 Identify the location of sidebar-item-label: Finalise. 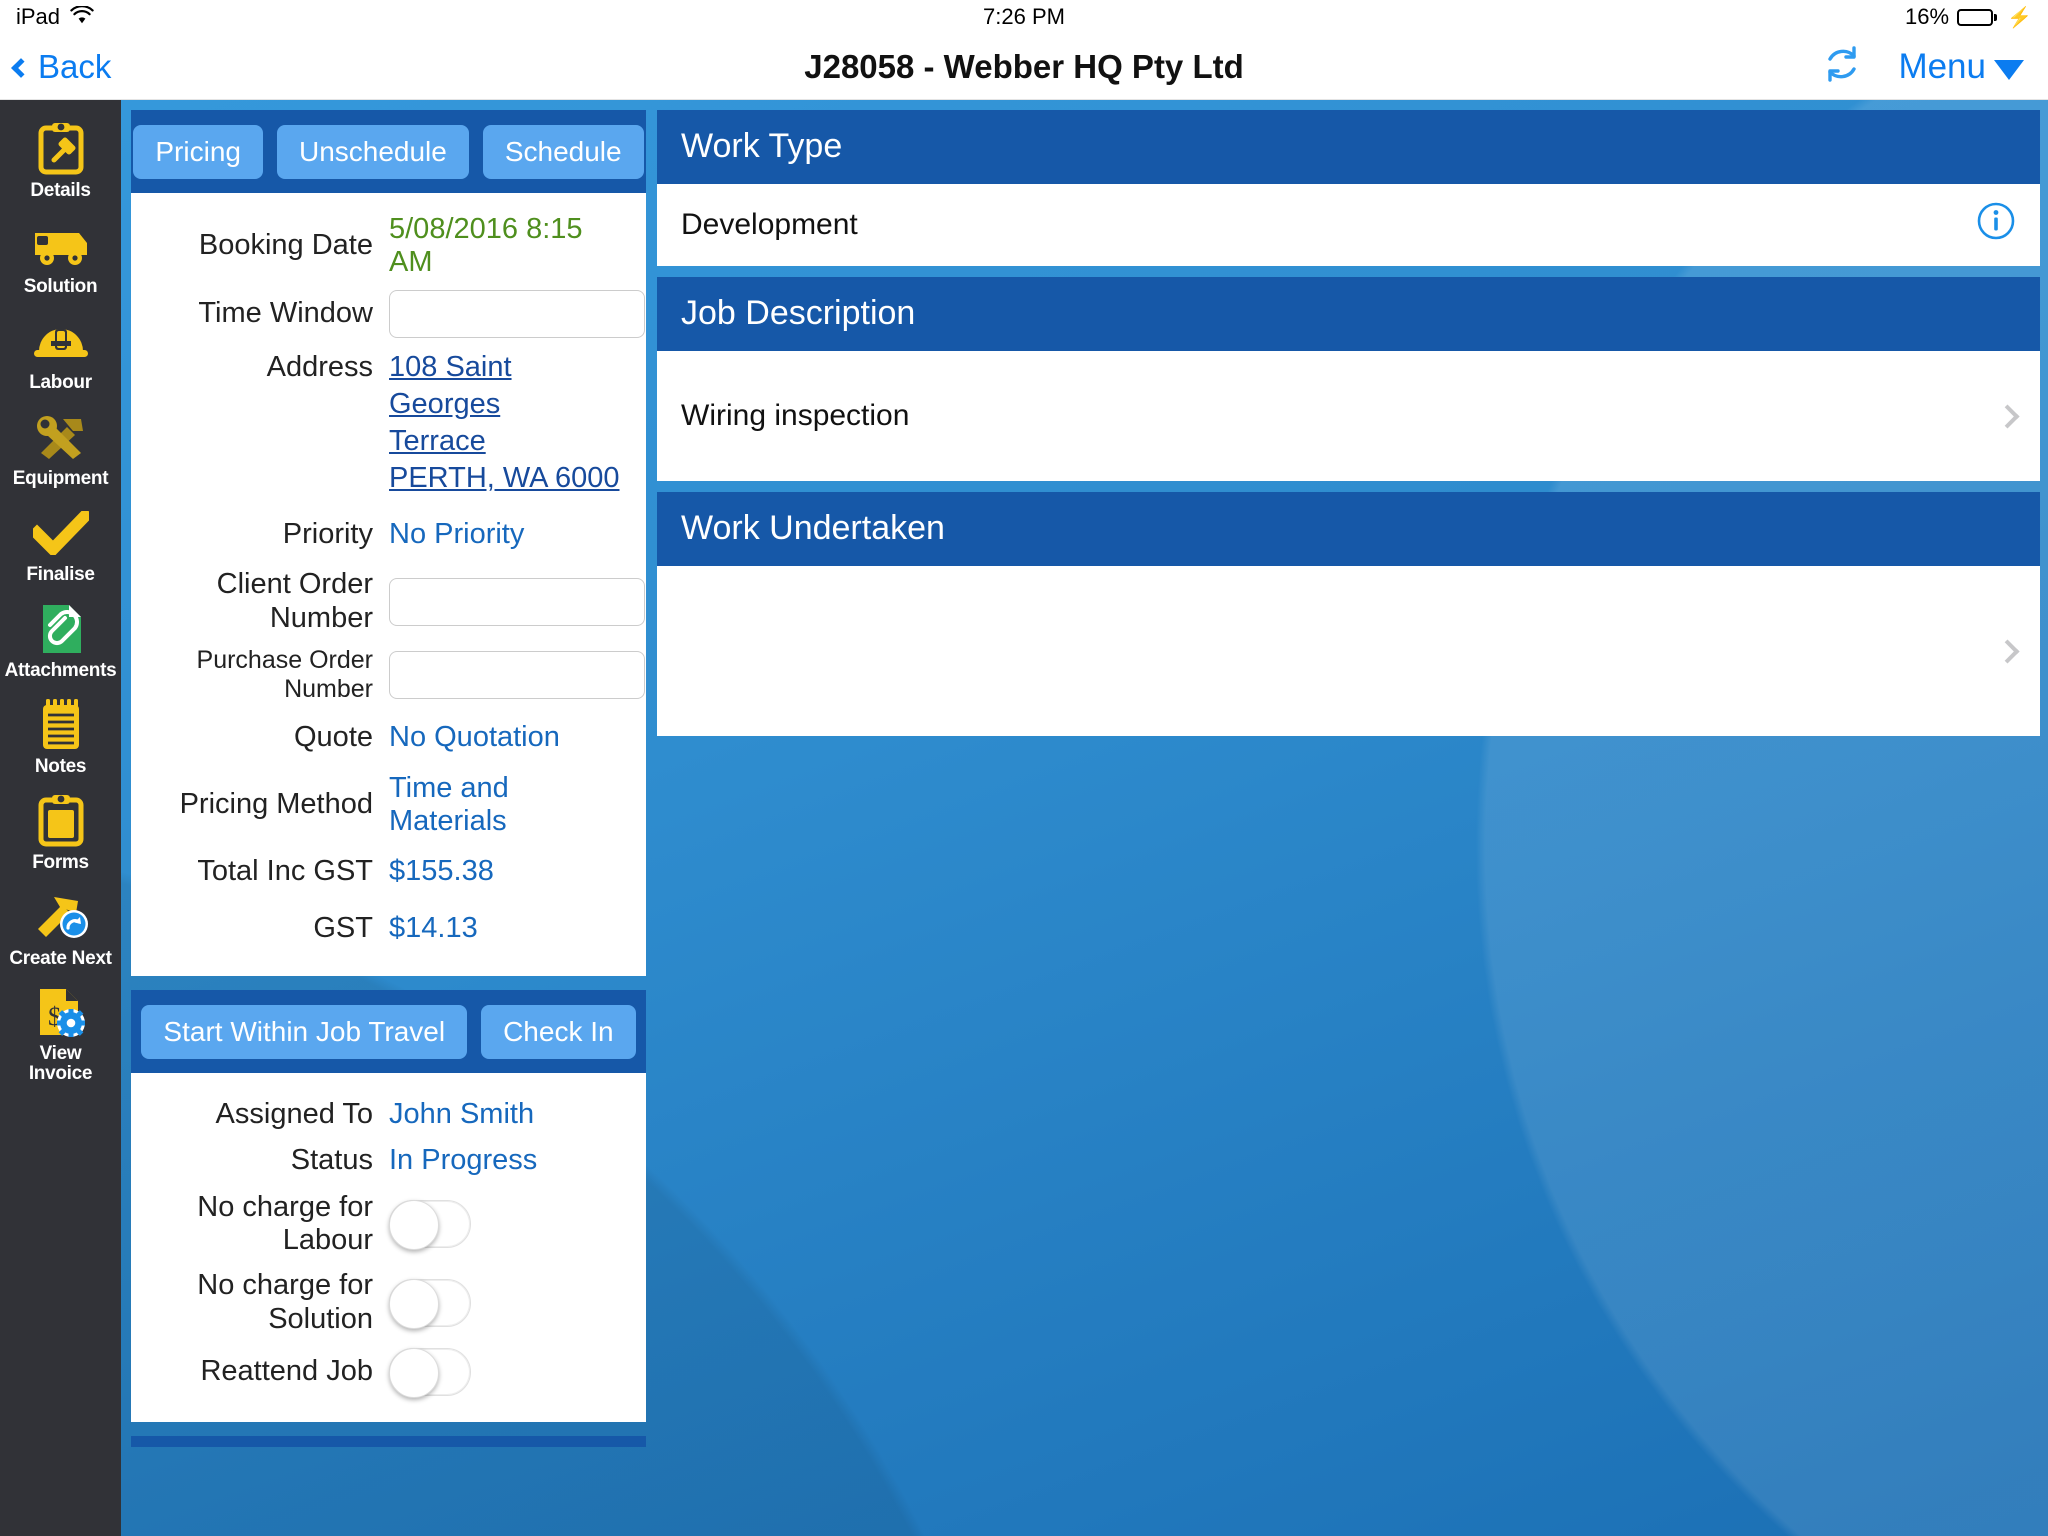
(60, 574).